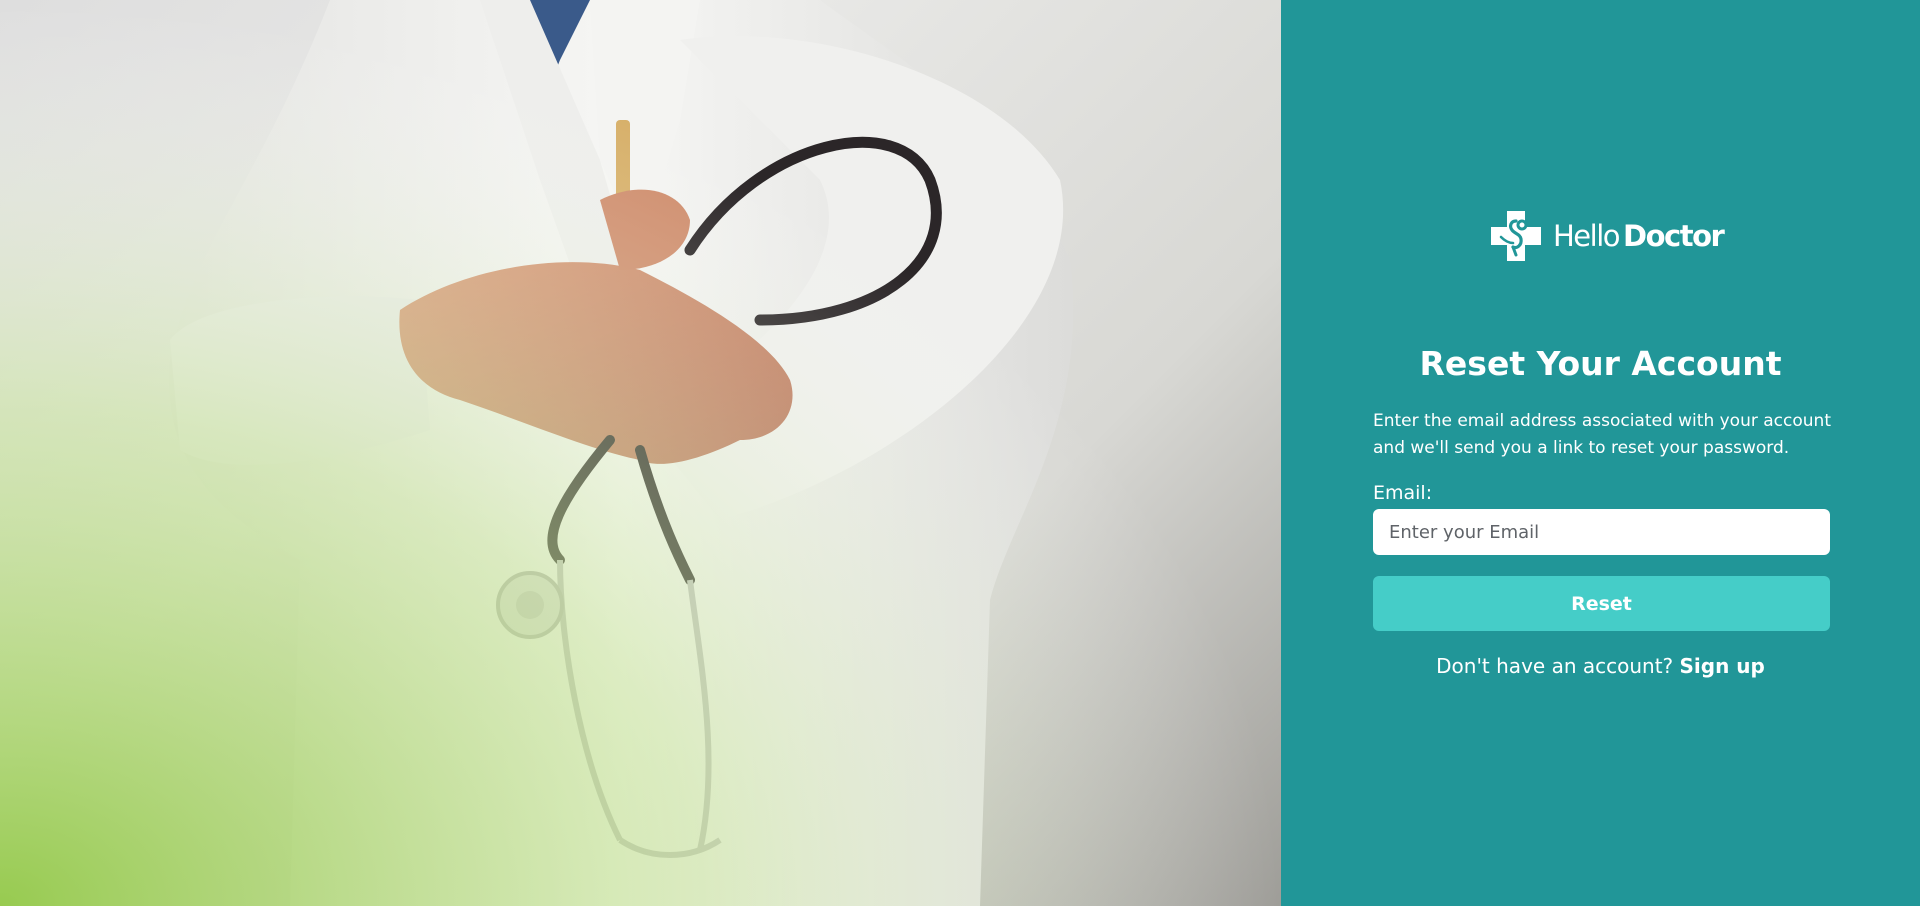  Describe the element at coordinates (1403, 493) in the screenshot. I see `email-label: Email:` at that location.